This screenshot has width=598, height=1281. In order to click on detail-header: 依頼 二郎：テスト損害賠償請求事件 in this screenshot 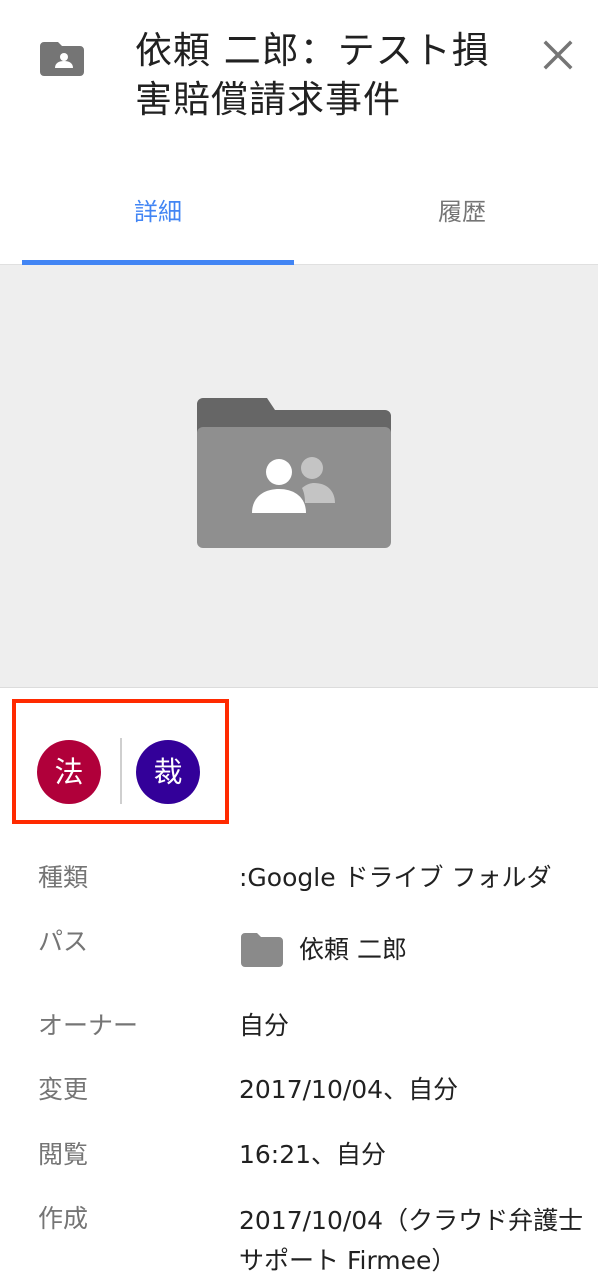, I will do `click(299, 80)`.